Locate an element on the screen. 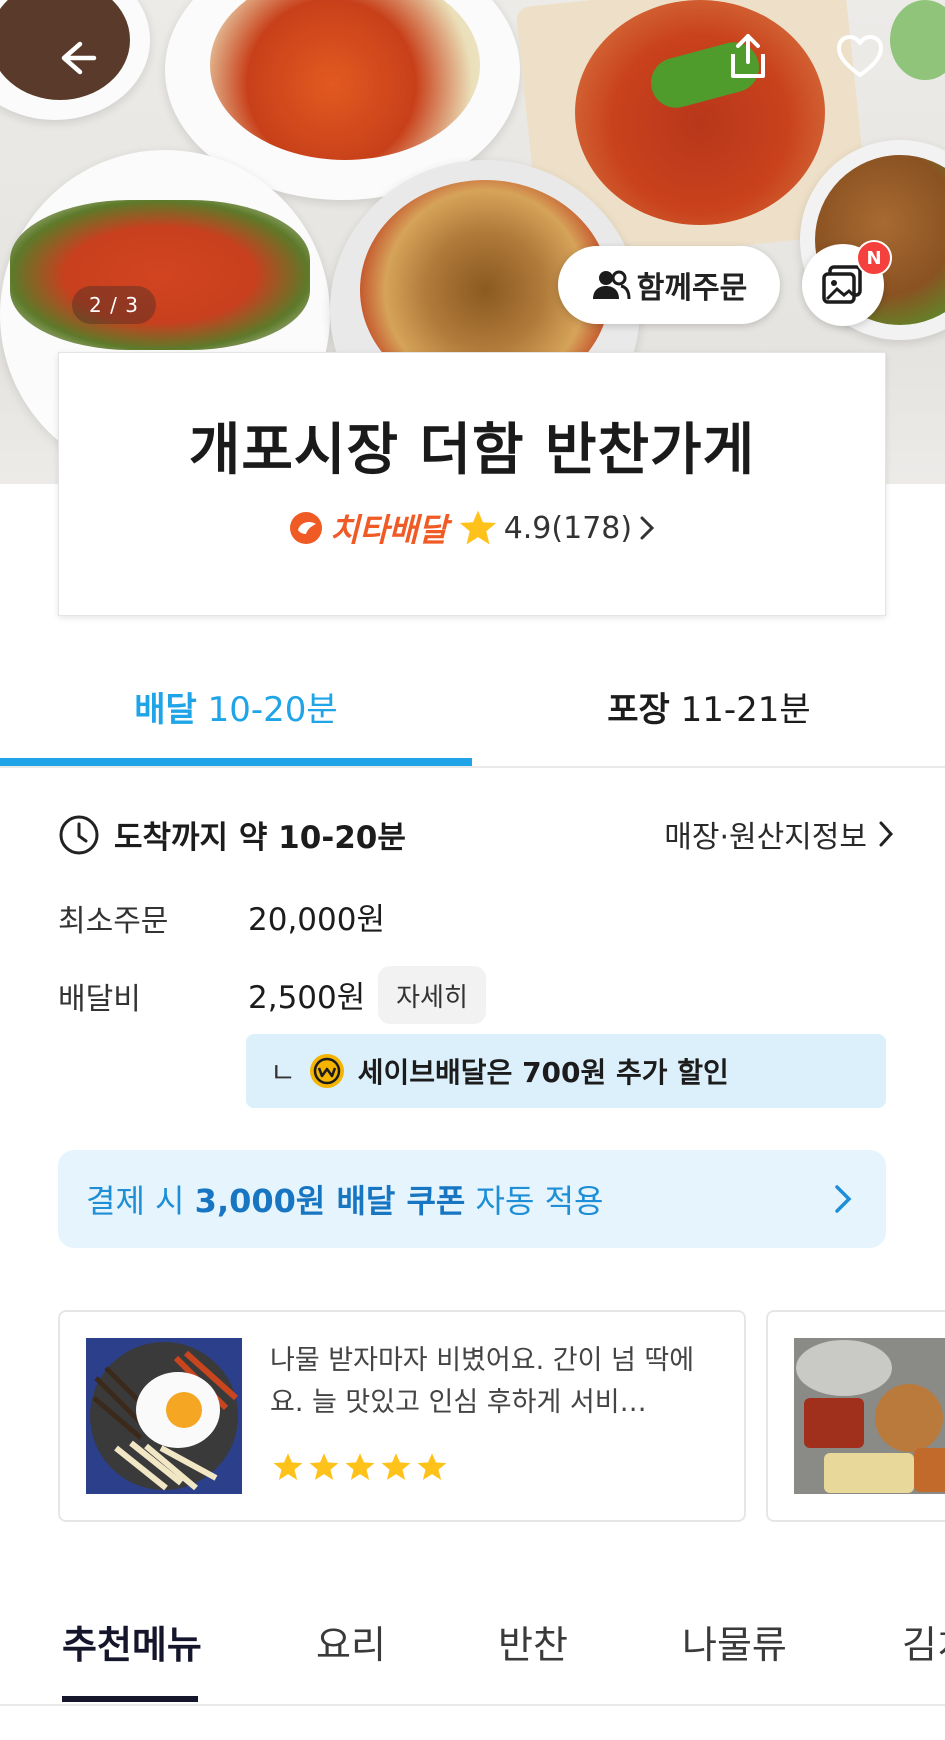  store-rating: 4.9(178) is located at coordinates (557, 528).